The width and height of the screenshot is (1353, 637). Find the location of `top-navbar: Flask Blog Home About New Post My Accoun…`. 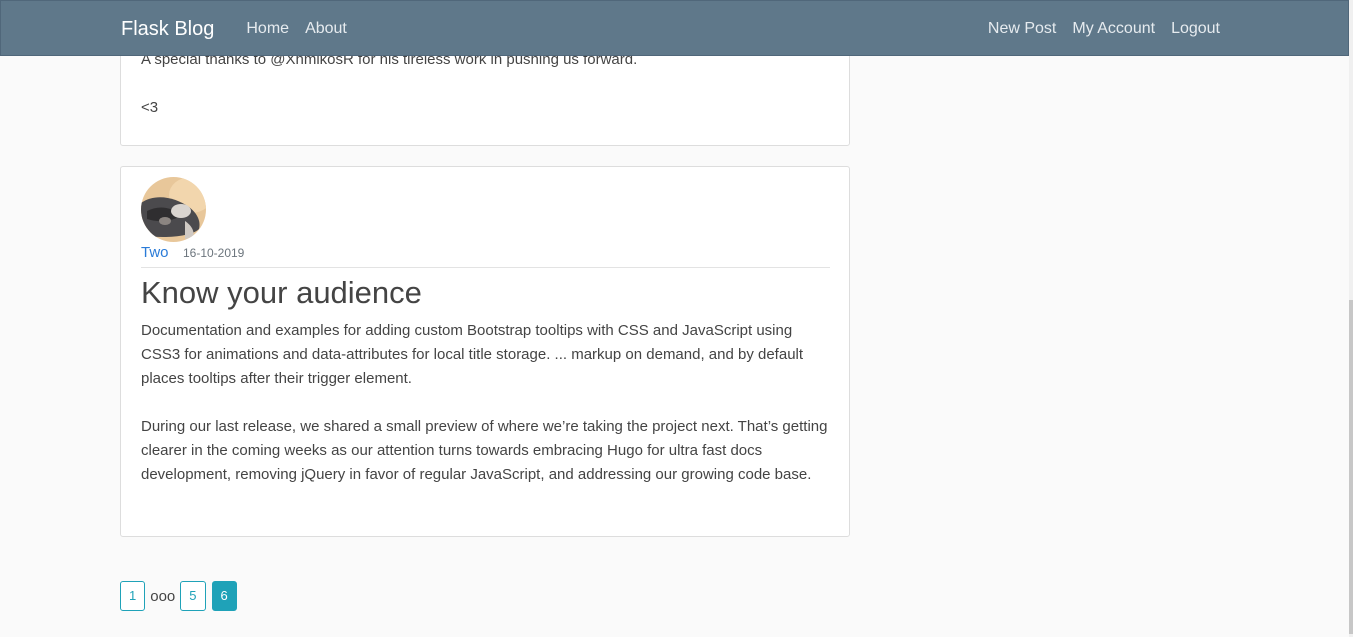

top-navbar: Flask Blog Home About New Post My Accoun… is located at coordinates (674, 28).